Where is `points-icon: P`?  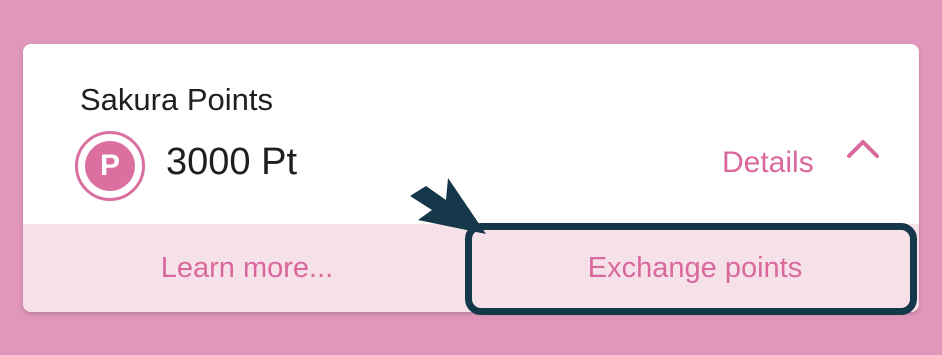 points-icon: P is located at coordinates (110, 166).